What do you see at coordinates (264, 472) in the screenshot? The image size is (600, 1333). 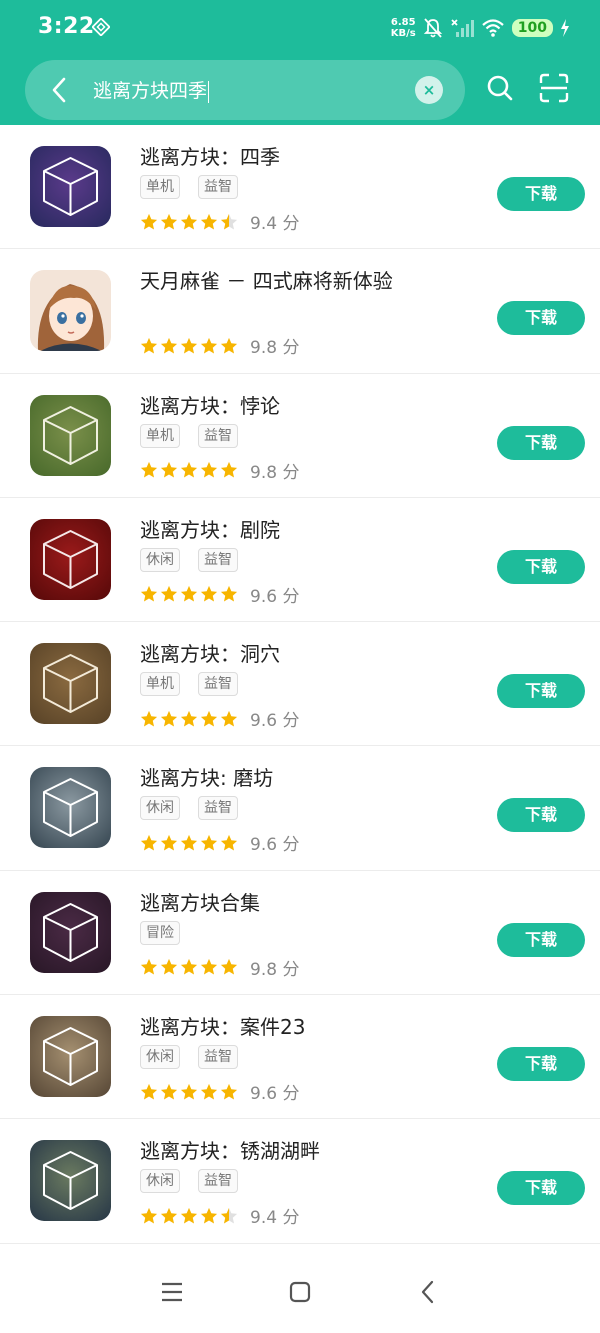 I see `score-value: 9.8` at bounding box center [264, 472].